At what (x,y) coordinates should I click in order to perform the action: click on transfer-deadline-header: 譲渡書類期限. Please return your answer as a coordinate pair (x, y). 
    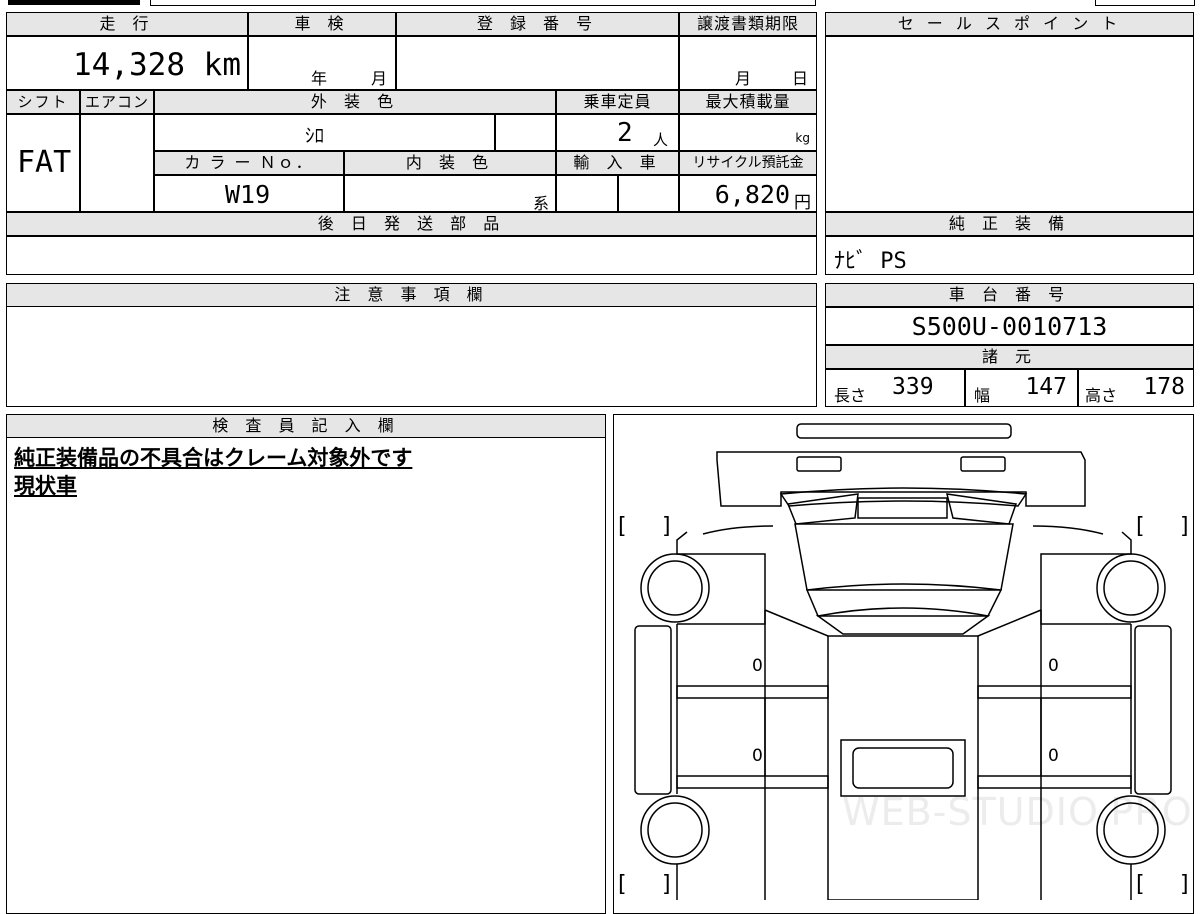
    Looking at the image, I should click on (748, 24).